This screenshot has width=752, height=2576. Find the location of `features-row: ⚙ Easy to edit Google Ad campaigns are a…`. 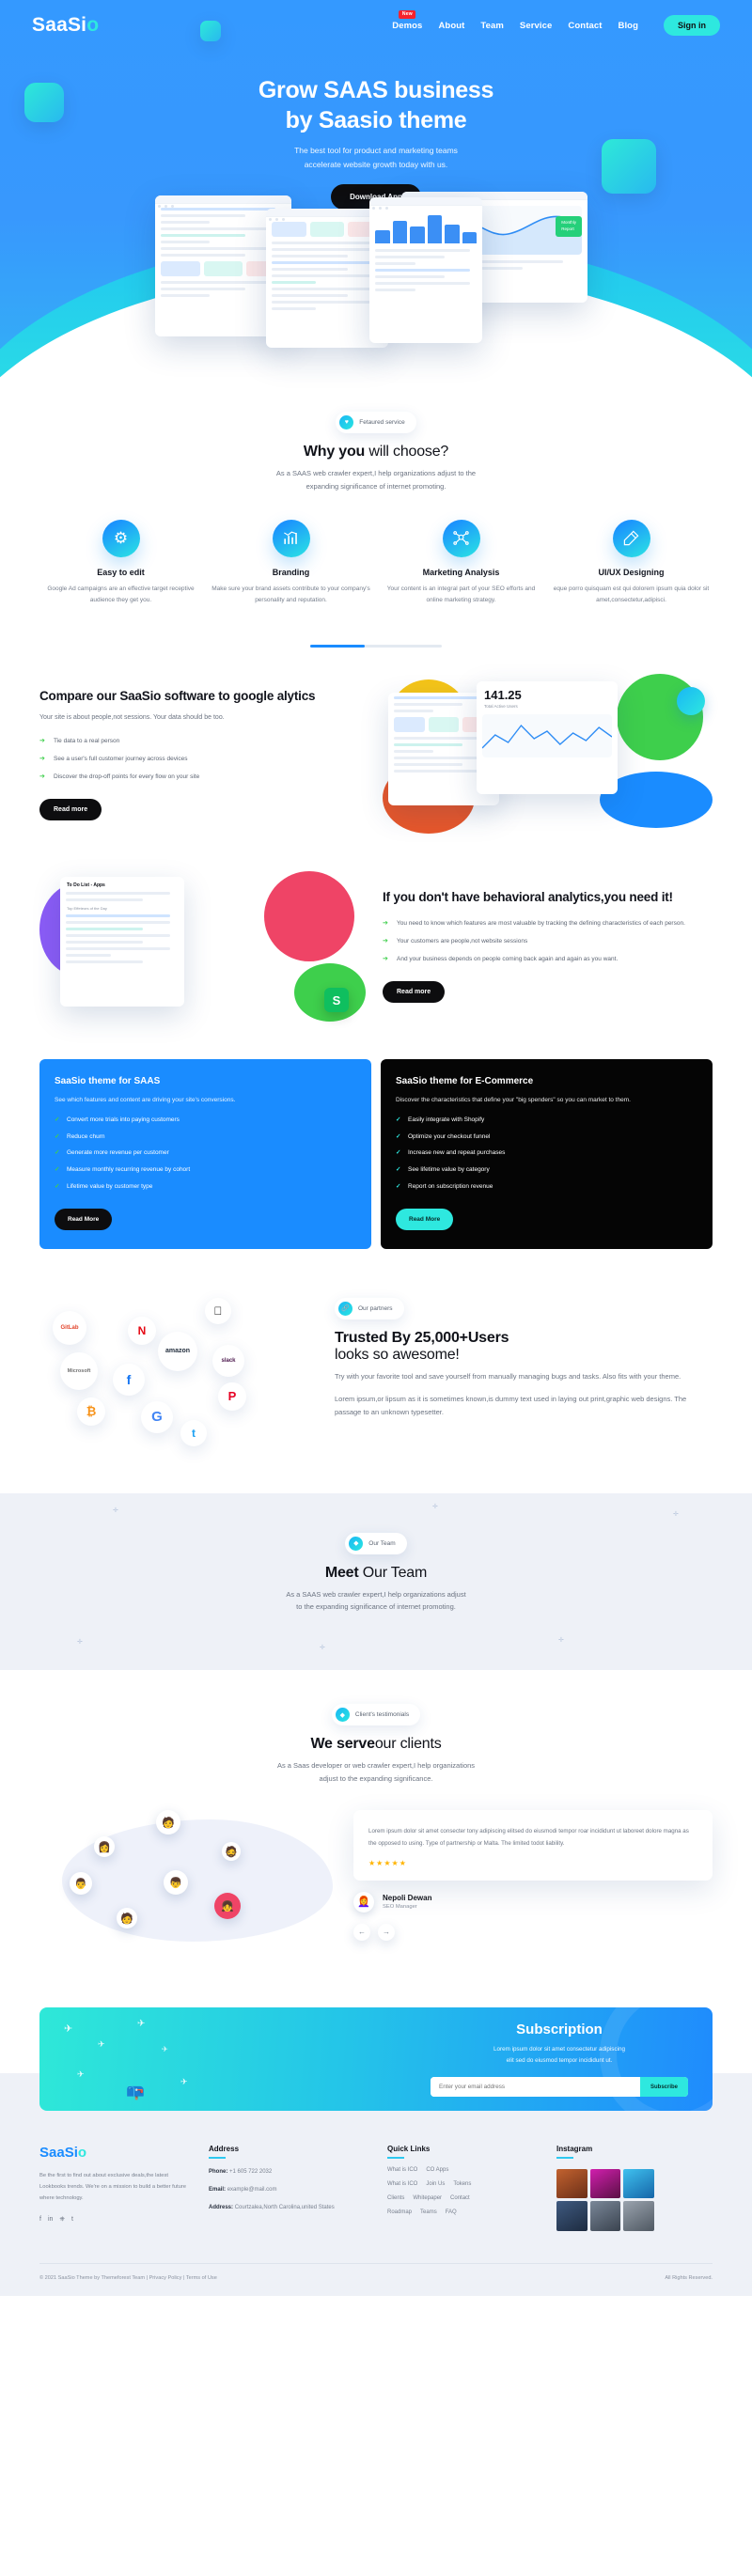

features-row: ⚙ Easy to edit Google Ad campaigns are a… is located at coordinates (376, 563).